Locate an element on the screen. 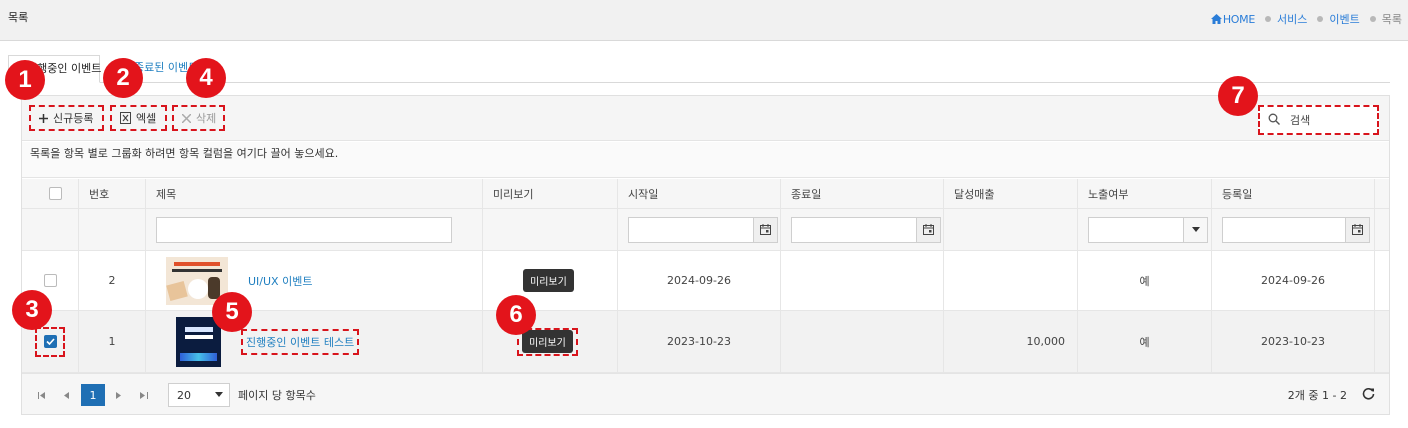 The image size is (1408, 428). exposed-filter-select is located at coordinates (1148, 229).